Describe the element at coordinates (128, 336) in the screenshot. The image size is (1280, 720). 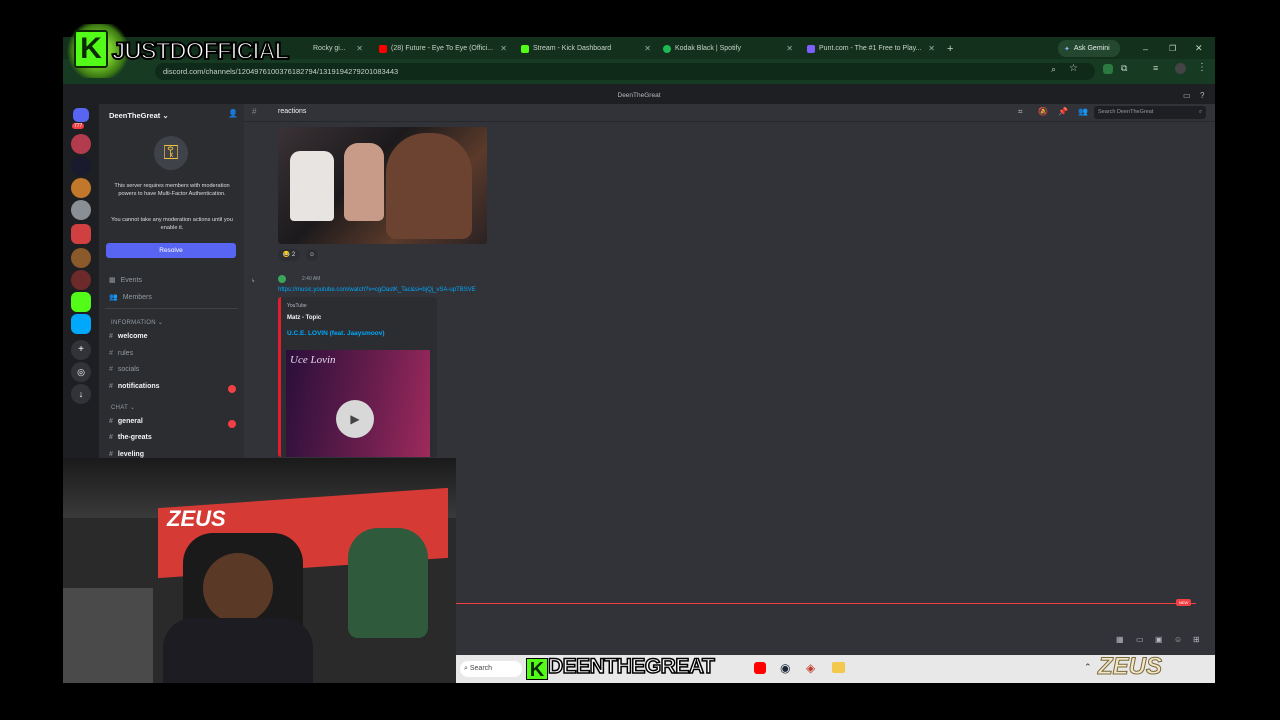
I see `channel-welcome: # welcome` at that location.